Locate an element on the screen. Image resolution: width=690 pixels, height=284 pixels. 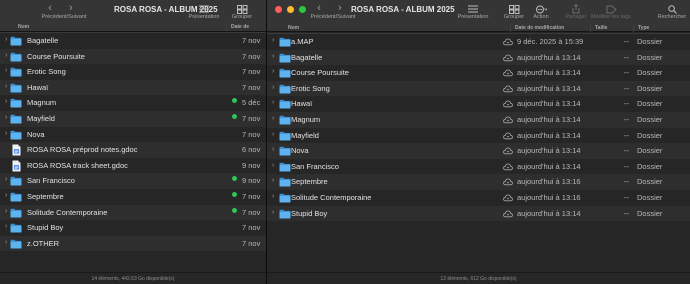
file-row: › San Francisco 9 nov is located at coordinates (133, 181).